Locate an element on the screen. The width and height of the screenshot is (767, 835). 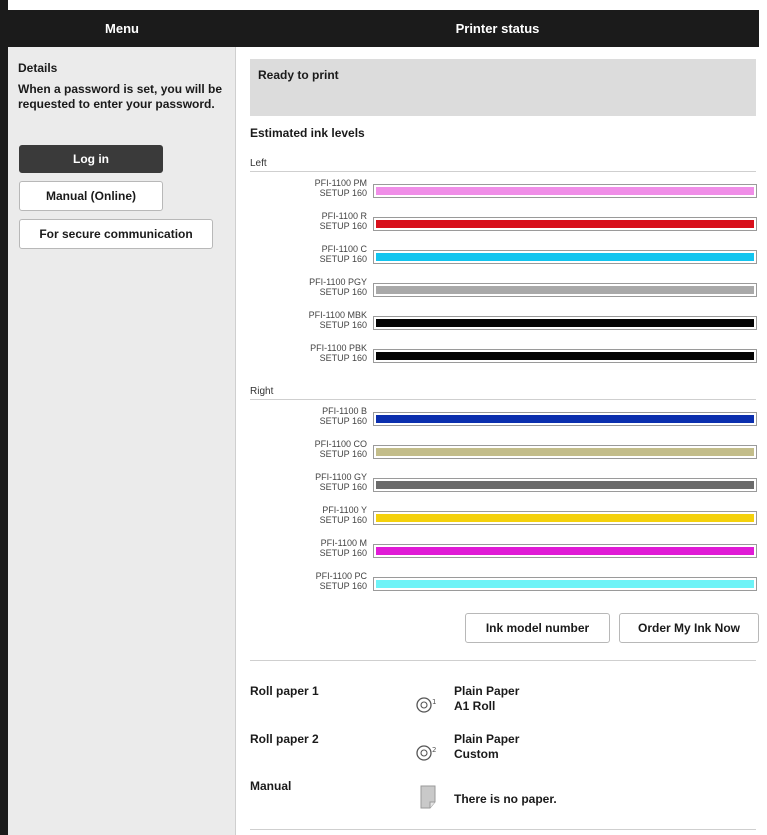
ink-cartridge-label: PFI-1100 C SETUP 160 is located at coordinates (308, 254).